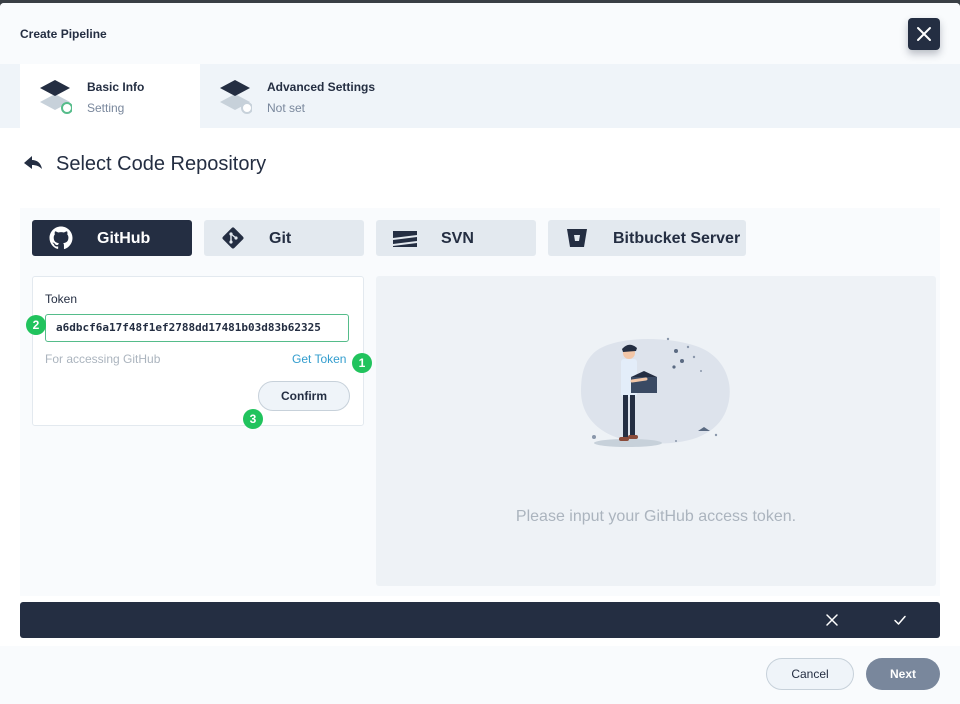 This screenshot has width=960, height=704. Describe the element at coordinates (197, 328) in the screenshot. I see `token-input: a6dbcf6a17f48f1ef2788dd17481b03d83b62325` at that location.